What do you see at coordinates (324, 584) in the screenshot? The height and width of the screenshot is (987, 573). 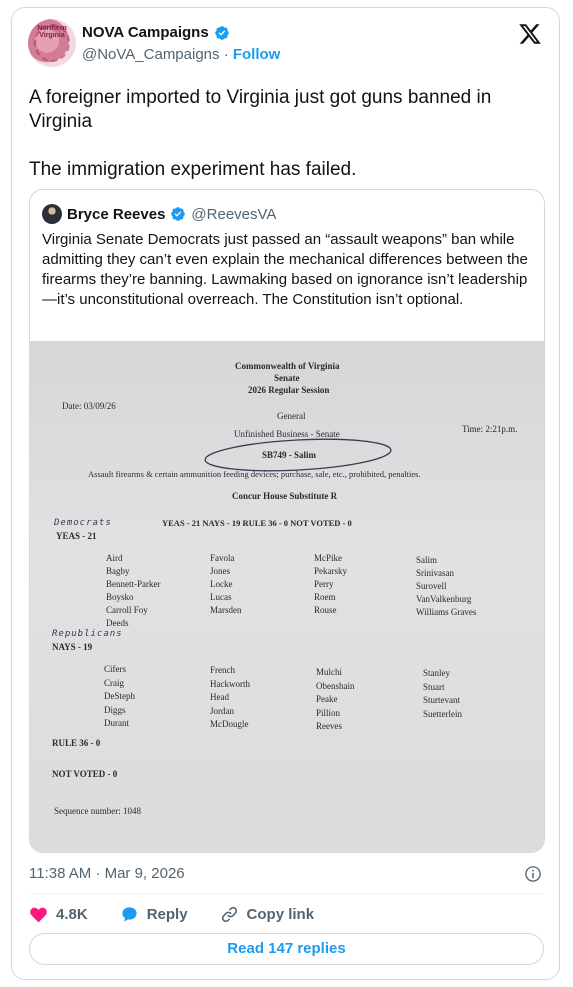 I see `senator-name: Perry` at bounding box center [324, 584].